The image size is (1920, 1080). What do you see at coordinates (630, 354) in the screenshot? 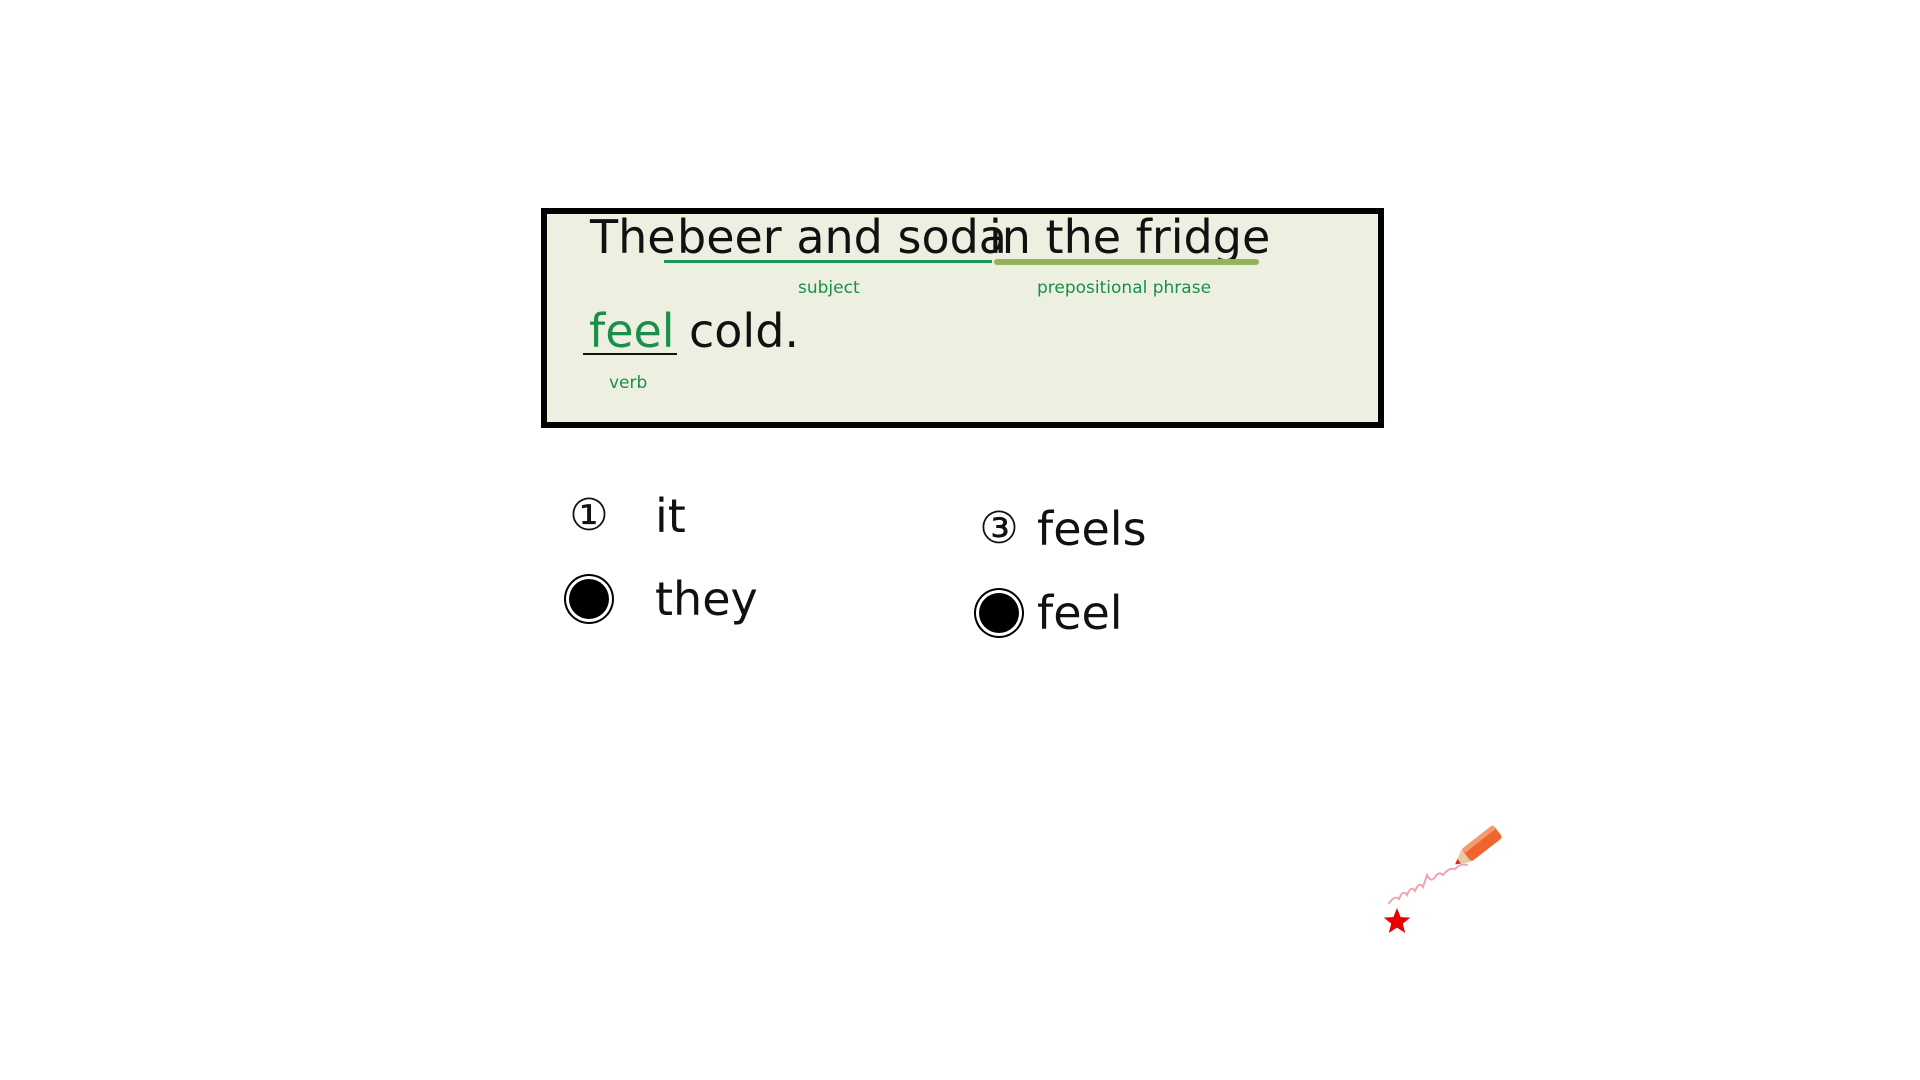
I see `verb-underline` at bounding box center [630, 354].